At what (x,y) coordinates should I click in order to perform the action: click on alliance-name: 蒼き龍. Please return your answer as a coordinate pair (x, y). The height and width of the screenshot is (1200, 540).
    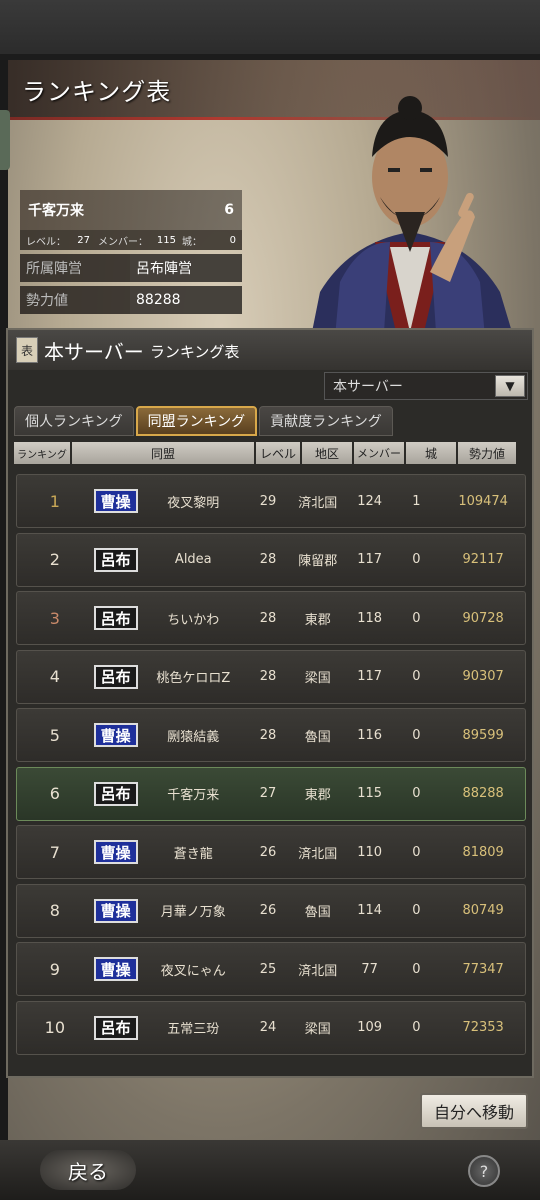
    Looking at the image, I should click on (193, 854).